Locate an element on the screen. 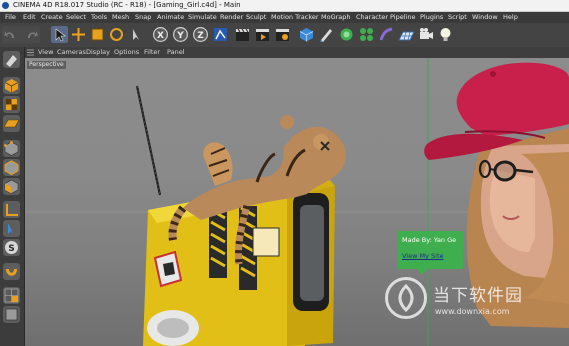  menu-script: Script is located at coordinates (457, 17).